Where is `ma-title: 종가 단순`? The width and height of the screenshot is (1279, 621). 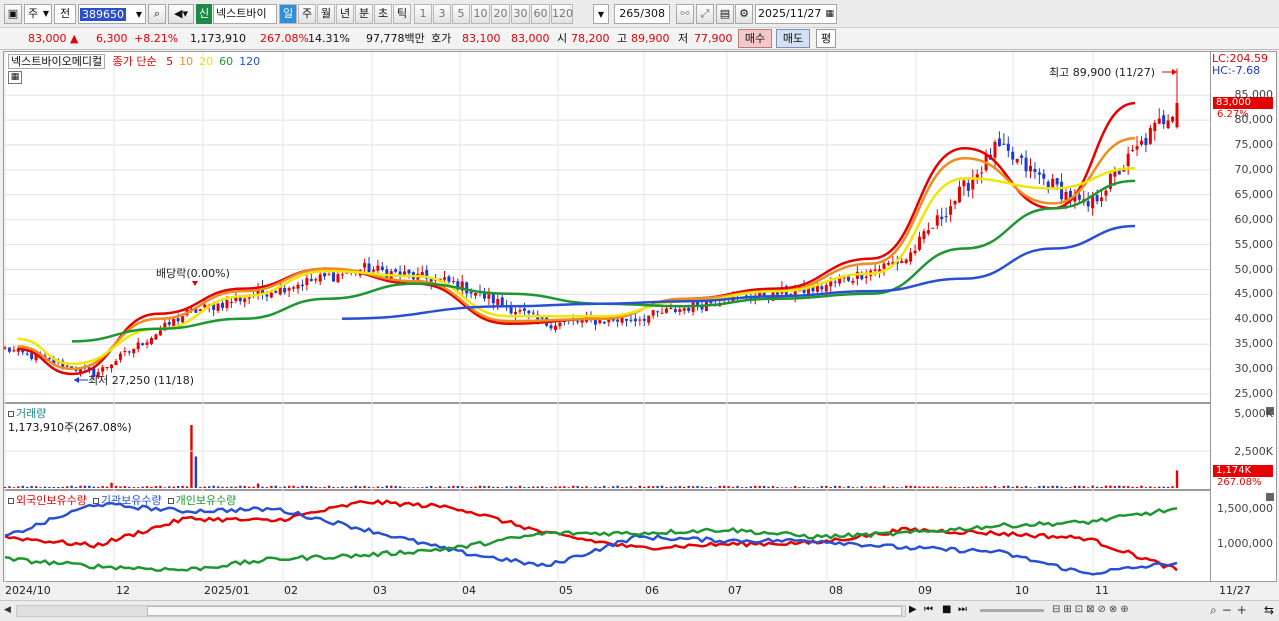 ma-title: 종가 단순 is located at coordinates (134, 61).